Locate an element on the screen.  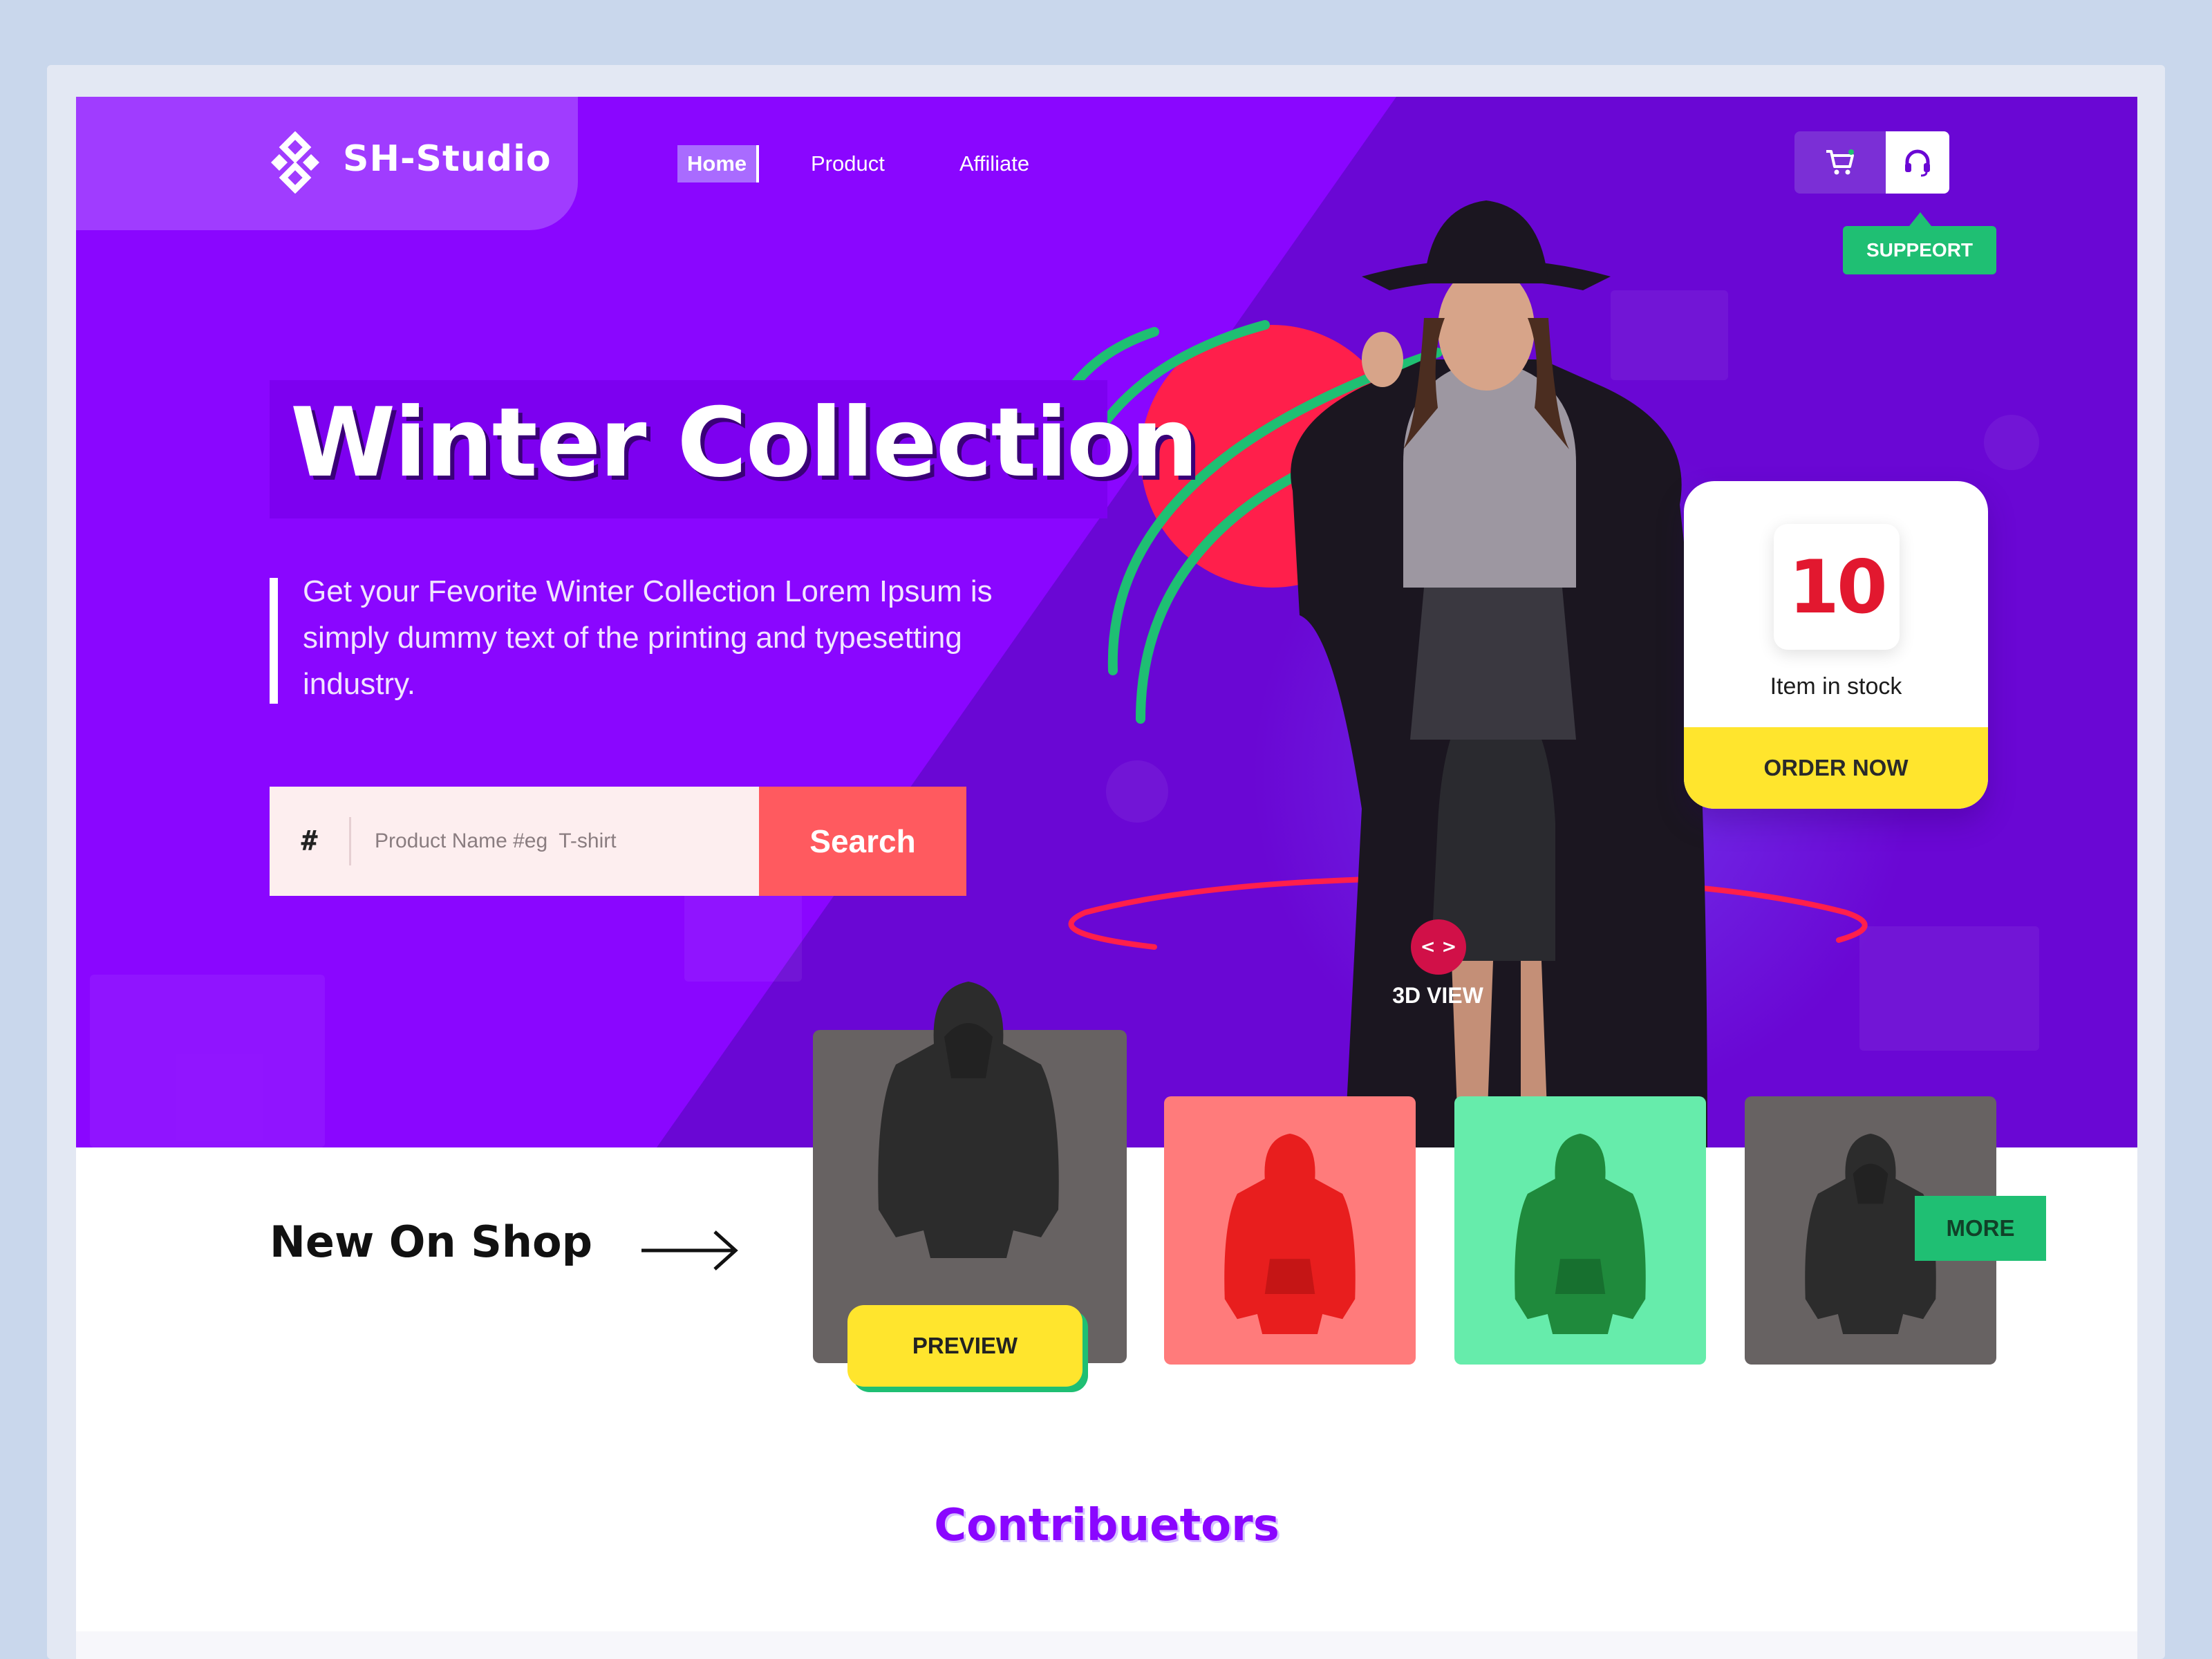
cart-icon is located at coordinates (1840, 162).